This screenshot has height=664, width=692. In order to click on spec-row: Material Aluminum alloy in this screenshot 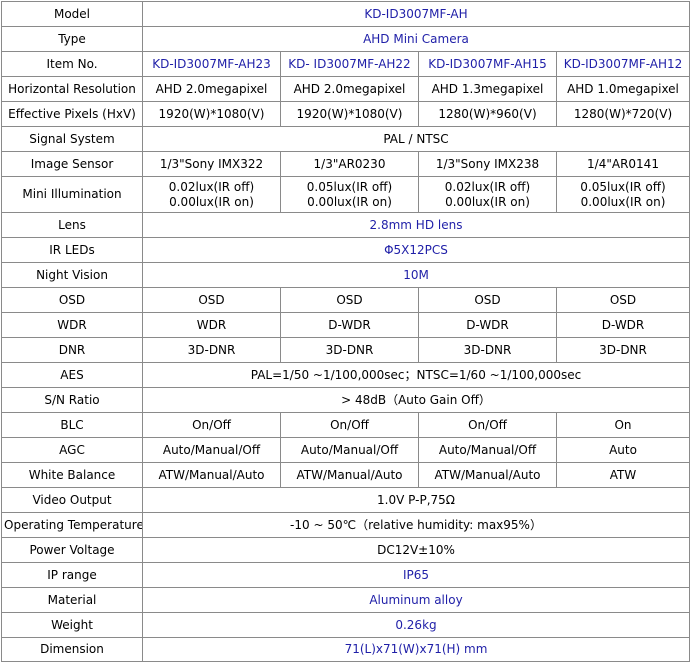, I will do `click(345, 600)`.